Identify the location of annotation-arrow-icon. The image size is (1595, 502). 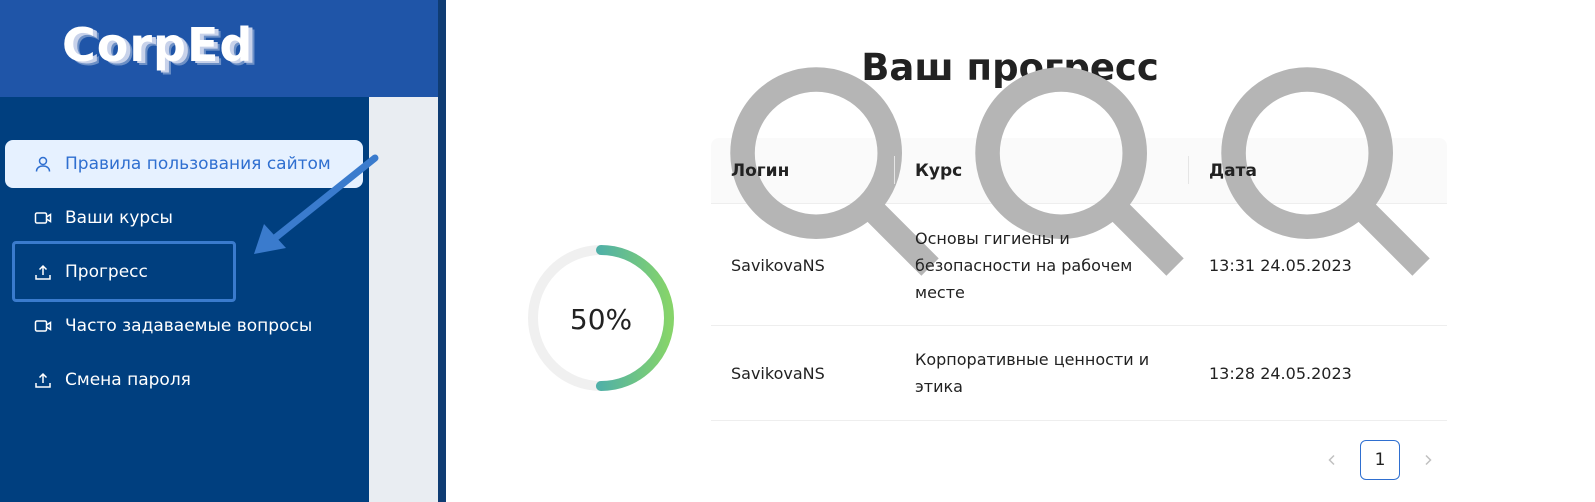
(316, 204).